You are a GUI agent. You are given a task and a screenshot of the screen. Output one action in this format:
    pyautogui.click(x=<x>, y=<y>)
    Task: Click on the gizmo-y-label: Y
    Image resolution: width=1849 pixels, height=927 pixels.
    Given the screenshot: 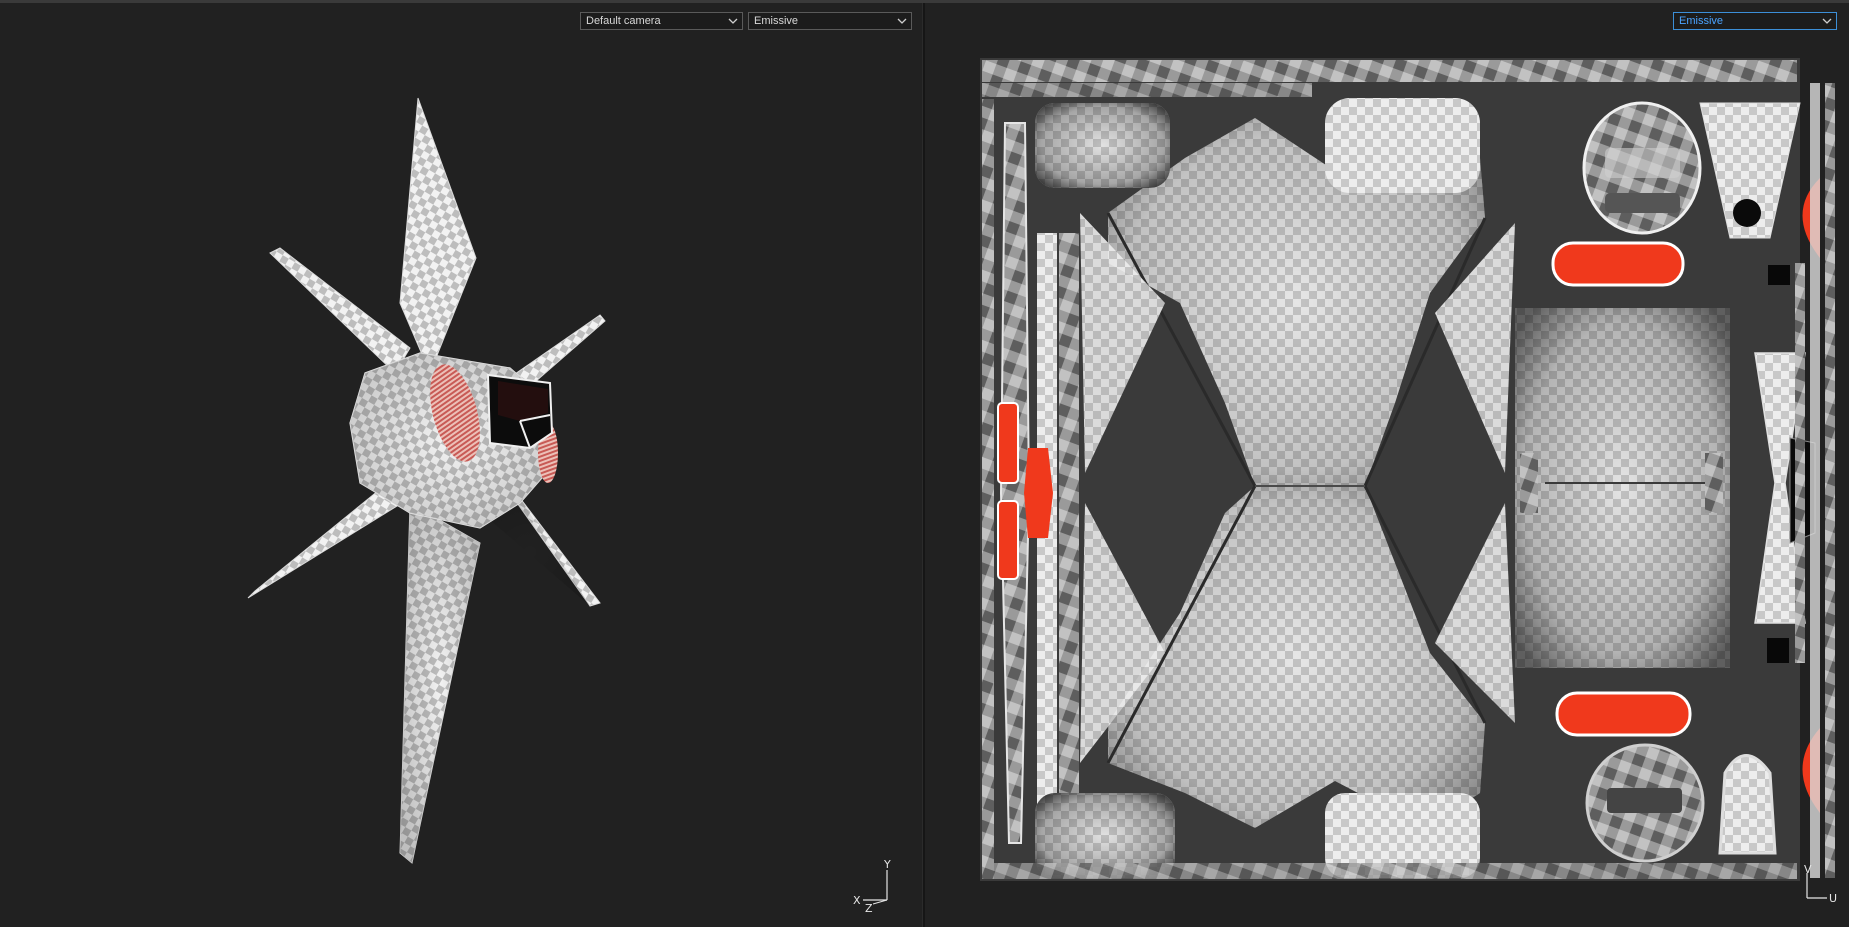 What is the action you would take?
    pyautogui.click(x=887, y=864)
    